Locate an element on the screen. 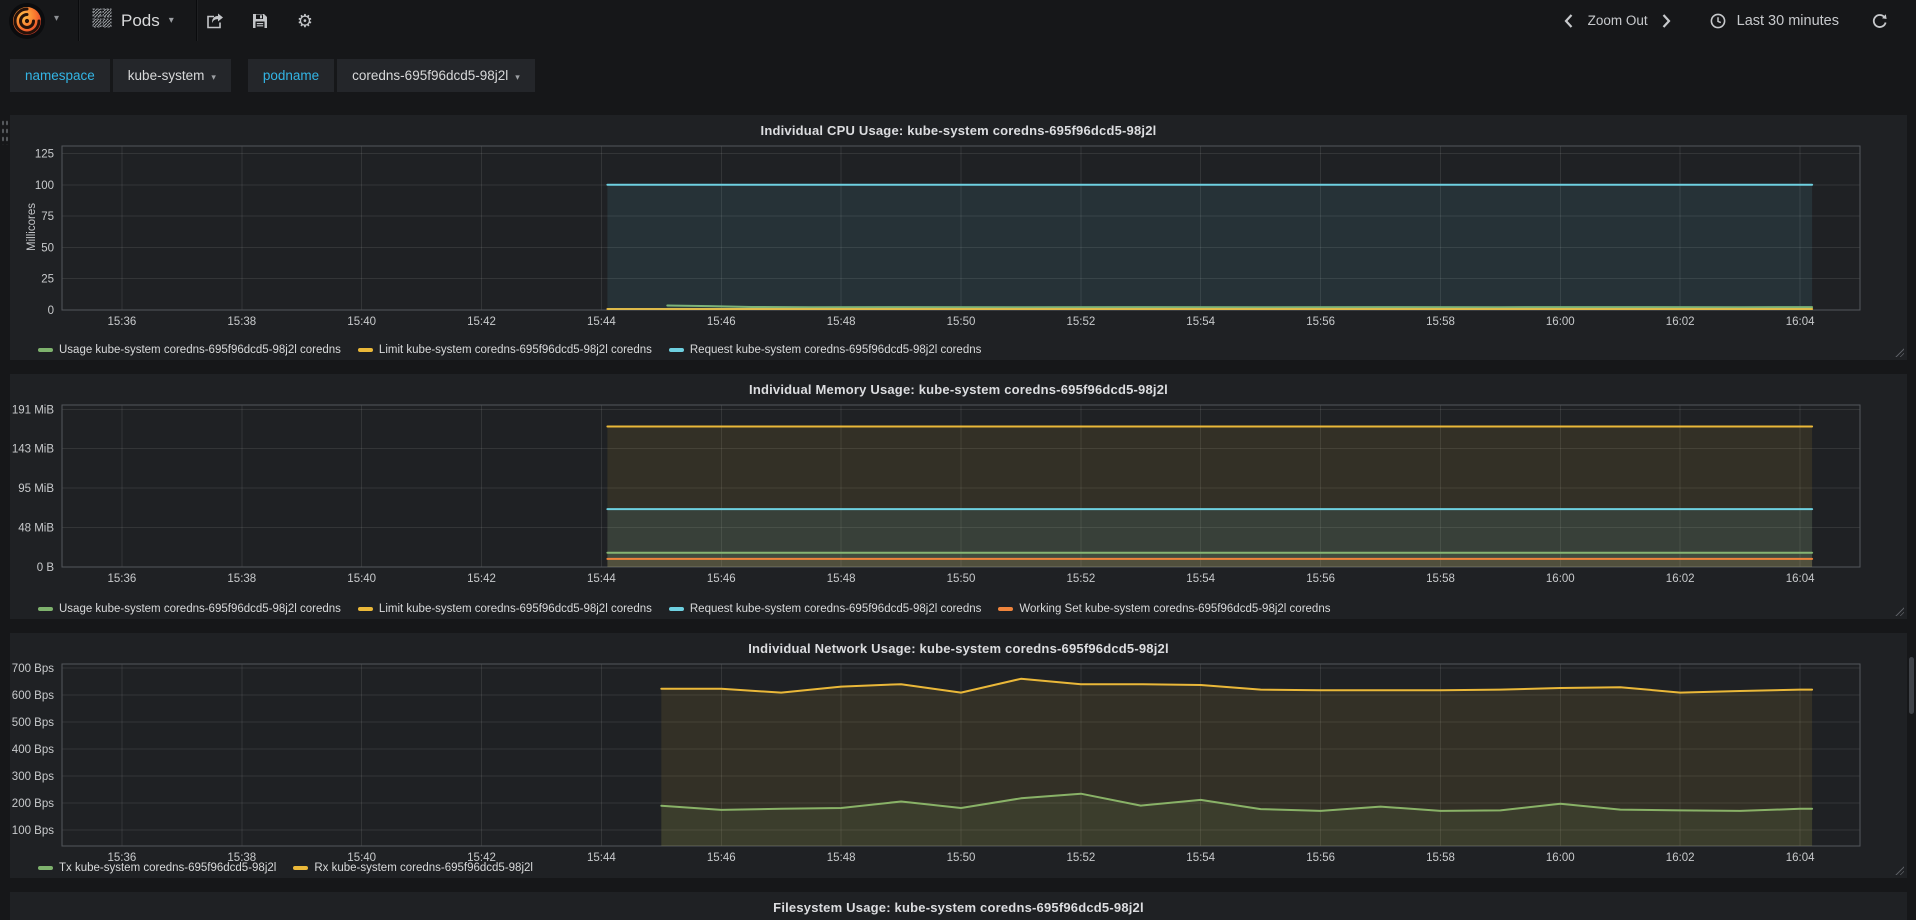  svg-text: 125 is located at coordinates (44, 155).